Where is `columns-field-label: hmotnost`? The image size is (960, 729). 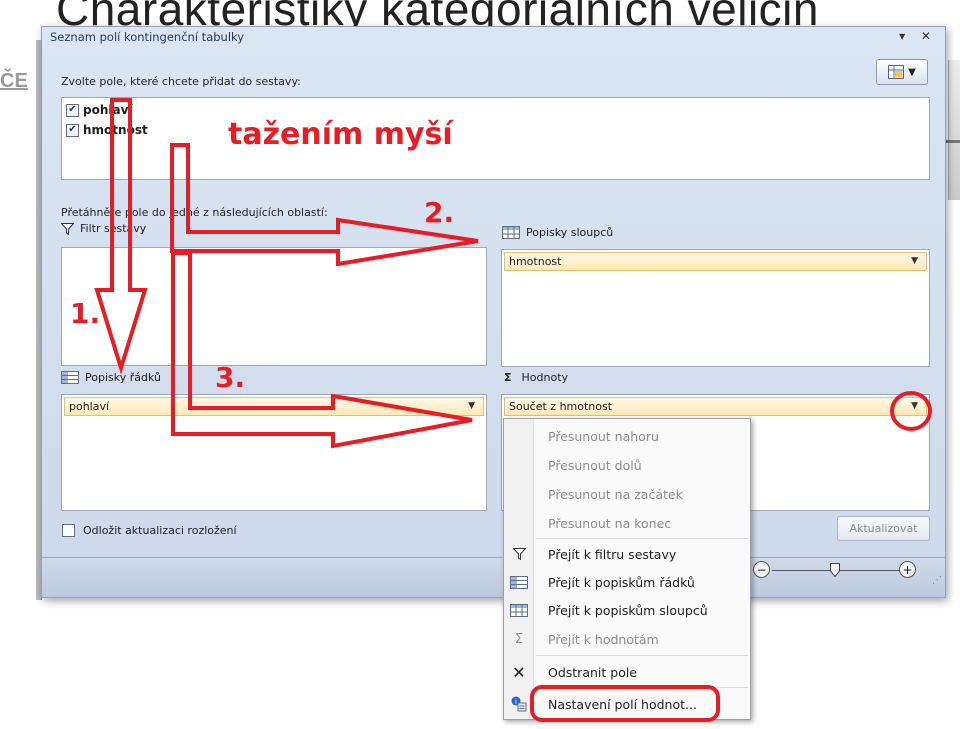 columns-field-label: hmotnost is located at coordinates (535, 261).